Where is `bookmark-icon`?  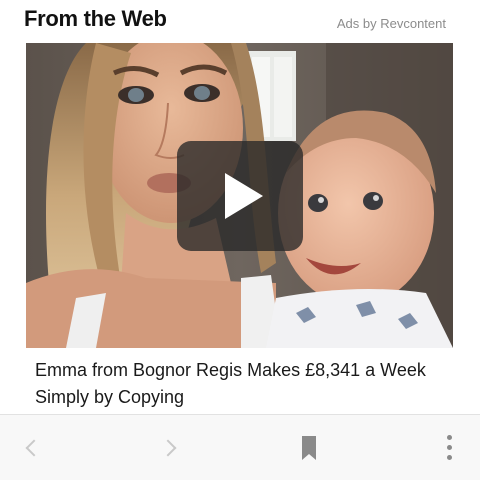
bookmark-icon is located at coordinates (309, 447).